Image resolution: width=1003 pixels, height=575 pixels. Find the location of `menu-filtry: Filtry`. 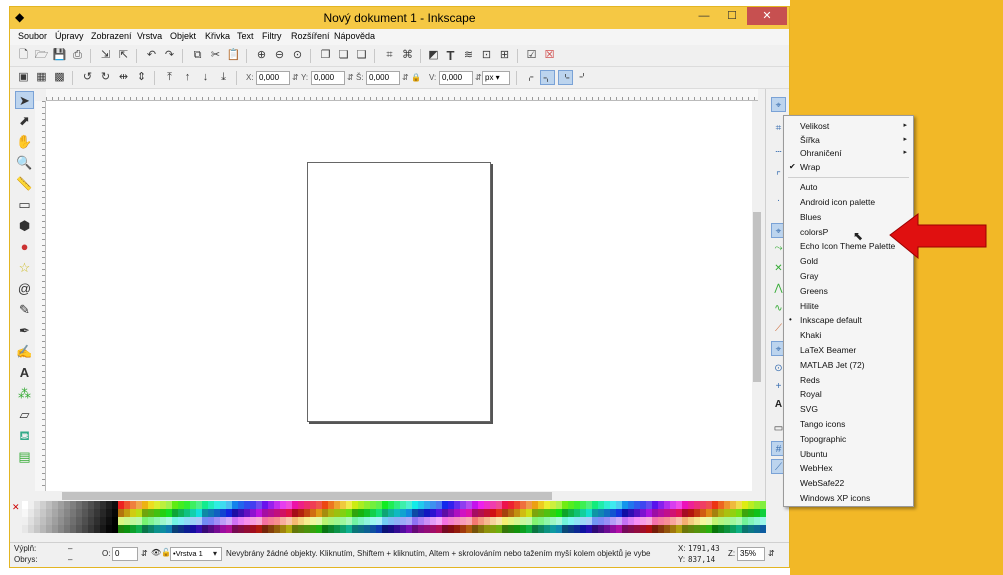

menu-filtry: Filtry is located at coordinates (272, 36).